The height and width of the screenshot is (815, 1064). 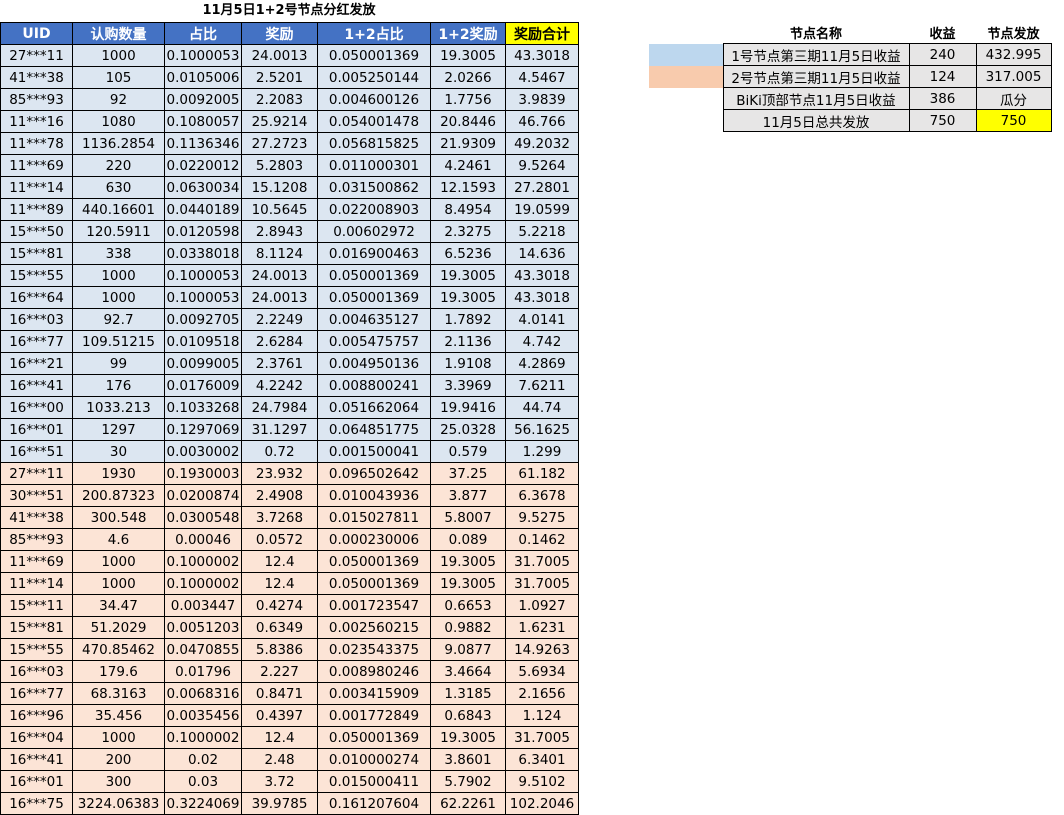 I want to click on summary-cell-name: BiKi顶部节点11月5日收益, so click(x=816, y=98).